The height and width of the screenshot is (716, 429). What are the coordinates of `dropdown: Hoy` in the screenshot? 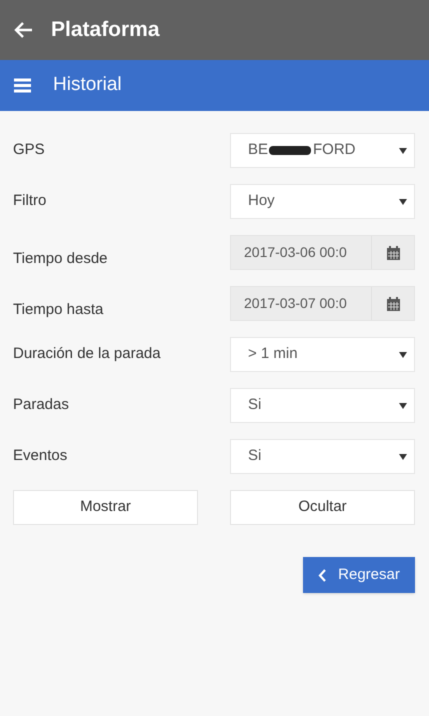 It's located at (322, 201).